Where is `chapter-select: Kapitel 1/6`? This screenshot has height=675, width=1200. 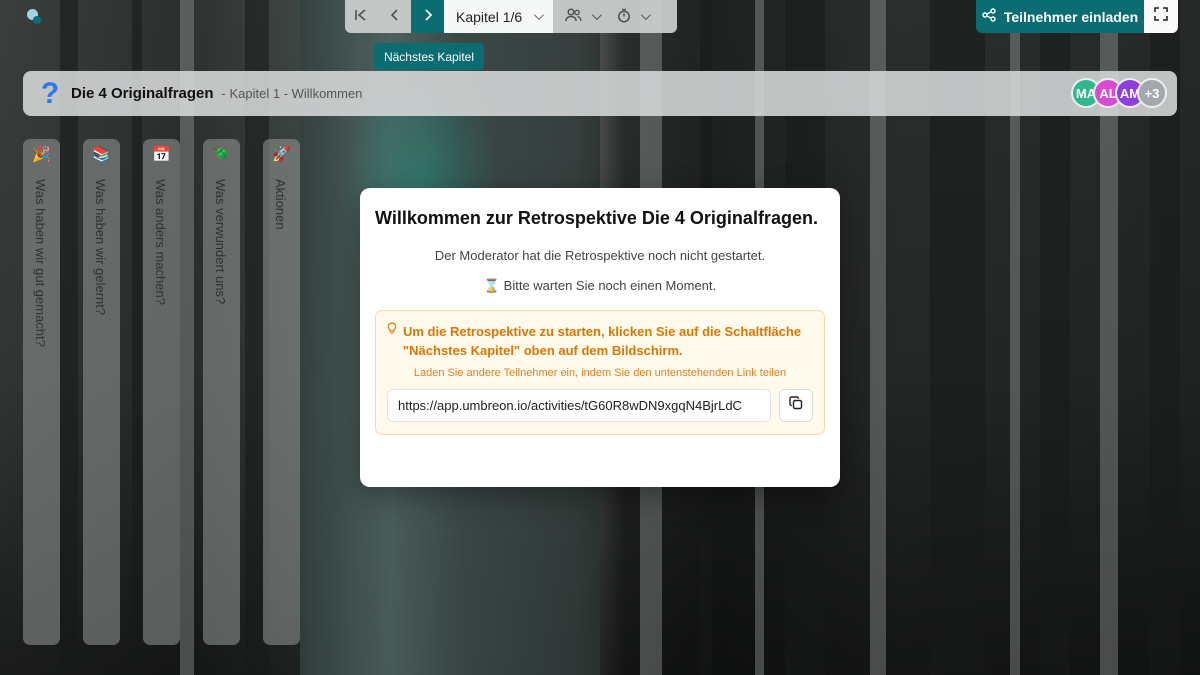
chapter-select: Kapitel 1/6 is located at coordinates (498, 16).